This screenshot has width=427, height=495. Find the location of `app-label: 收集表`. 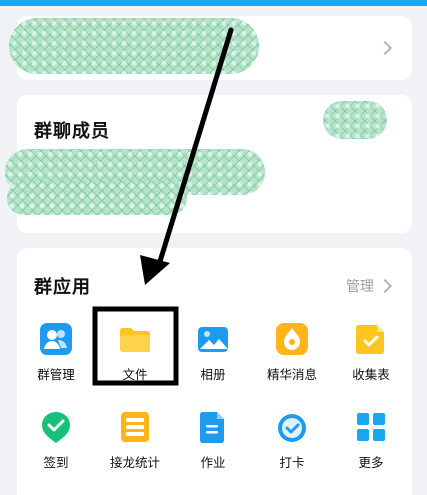

app-label: 收集表 is located at coordinates (371, 374).